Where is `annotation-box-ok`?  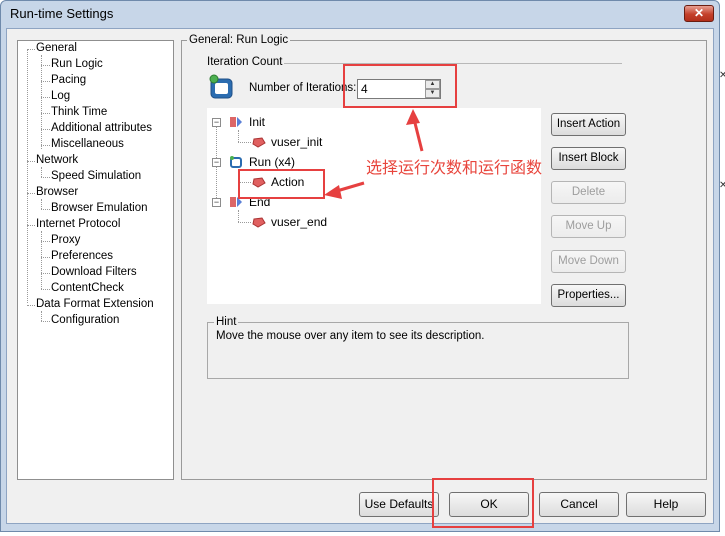 annotation-box-ok is located at coordinates (483, 503).